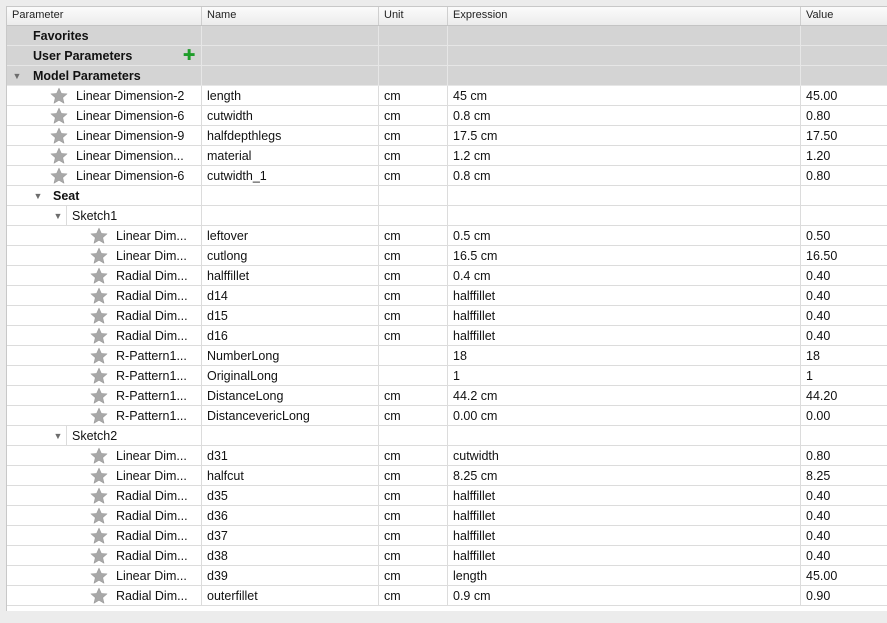 This screenshot has width=887, height=623. Describe the element at coordinates (290, 416) in the screenshot. I see `name-cell: DistancevericLong` at that location.